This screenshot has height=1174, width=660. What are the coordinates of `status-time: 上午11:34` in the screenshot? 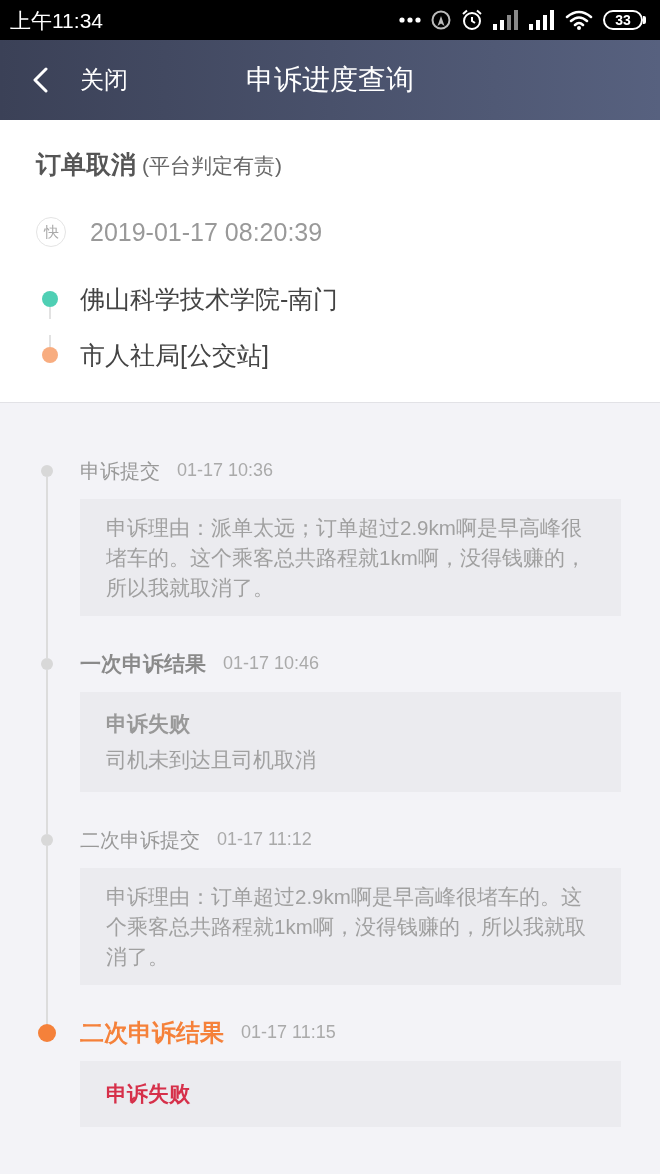 It's located at (56, 20).